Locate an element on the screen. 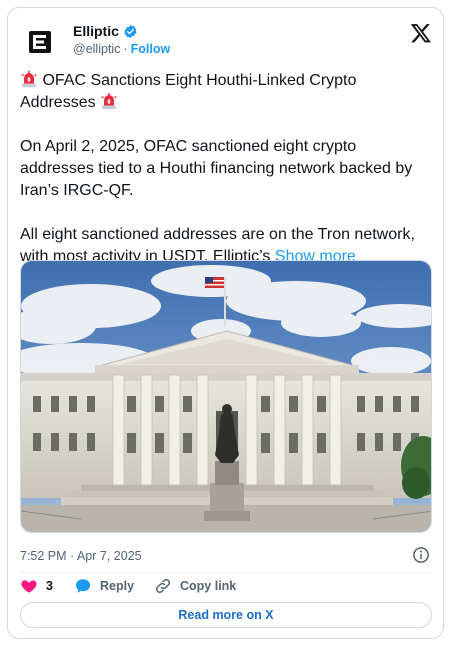 This screenshot has height=646, width=450. tweet-header: Elliptic @elliptic · Follow is located at coordinates (226, 42).